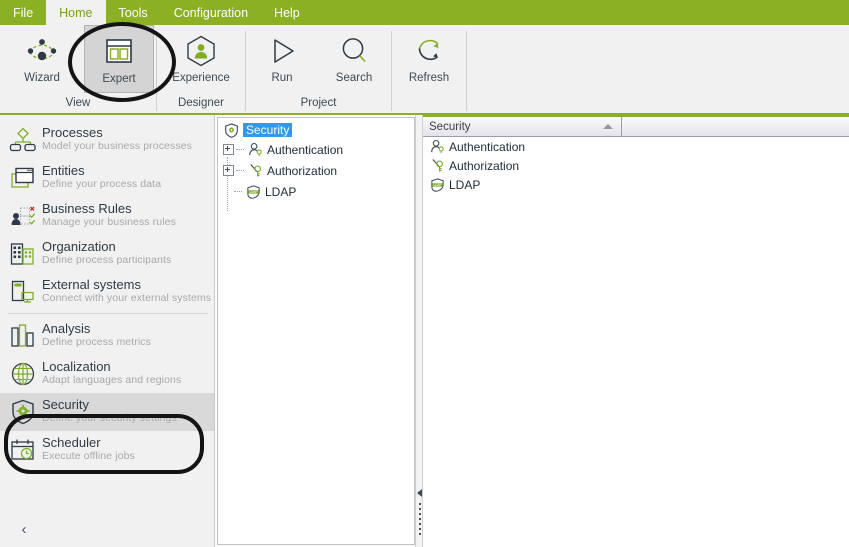 The height and width of the screenshot is (547, 849). I want to click on tree-node-label: Authentication, so click(305, 149).